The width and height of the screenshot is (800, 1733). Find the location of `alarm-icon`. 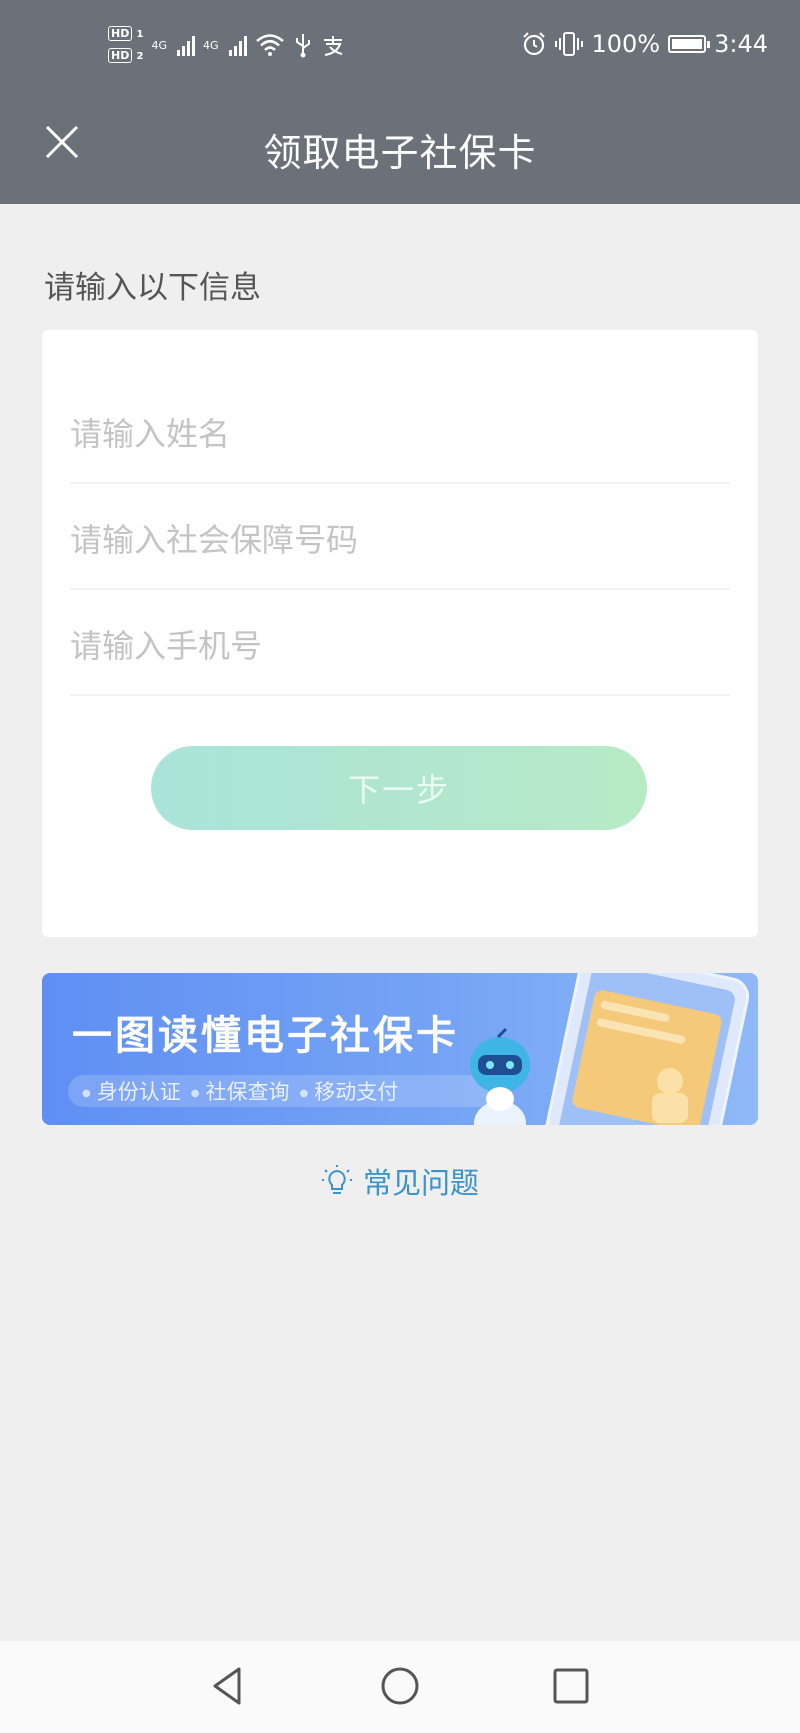

alarm-icon is located at coordinates (534, 44).